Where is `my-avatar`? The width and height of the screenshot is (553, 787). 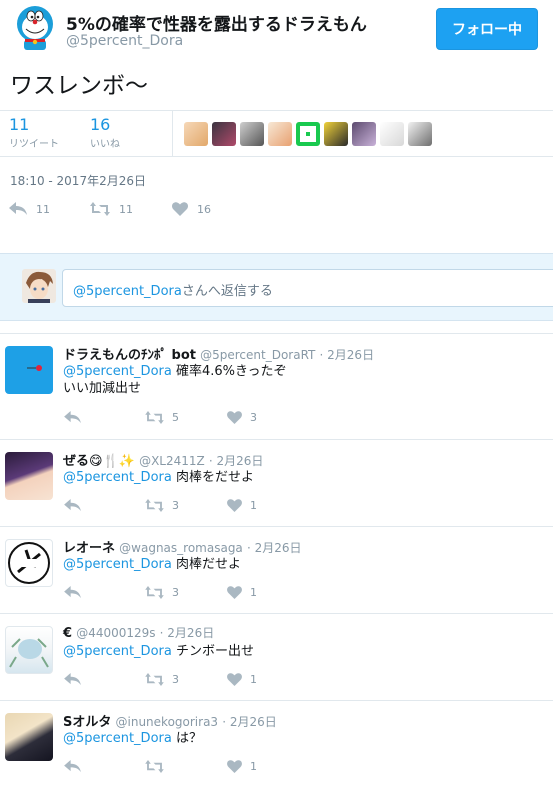
my-avatar is located at coordinates (39, 286).